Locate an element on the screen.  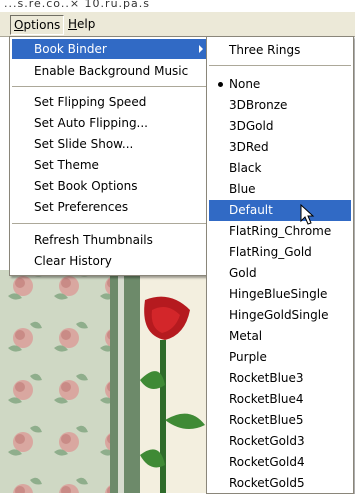
menu-item-label: Enable Background Music is located at coordinates (111, 71).